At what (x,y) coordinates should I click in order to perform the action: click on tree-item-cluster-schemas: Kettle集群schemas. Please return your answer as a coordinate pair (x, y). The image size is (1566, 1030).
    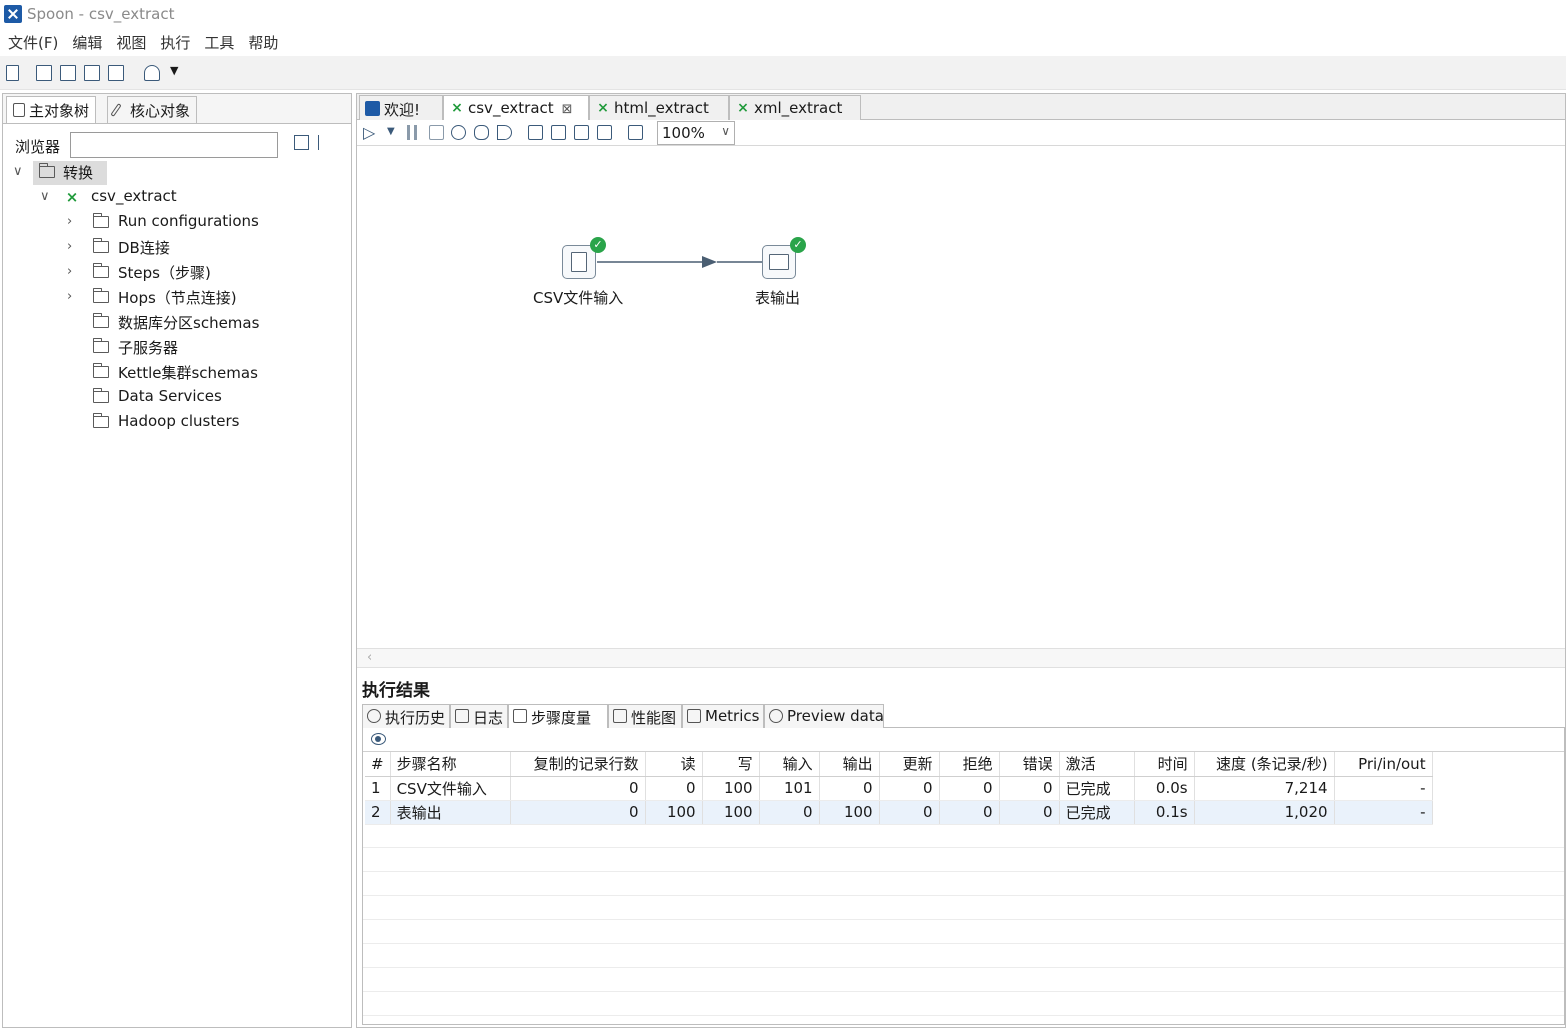
    Looking at the image, I should click on (207, 374).